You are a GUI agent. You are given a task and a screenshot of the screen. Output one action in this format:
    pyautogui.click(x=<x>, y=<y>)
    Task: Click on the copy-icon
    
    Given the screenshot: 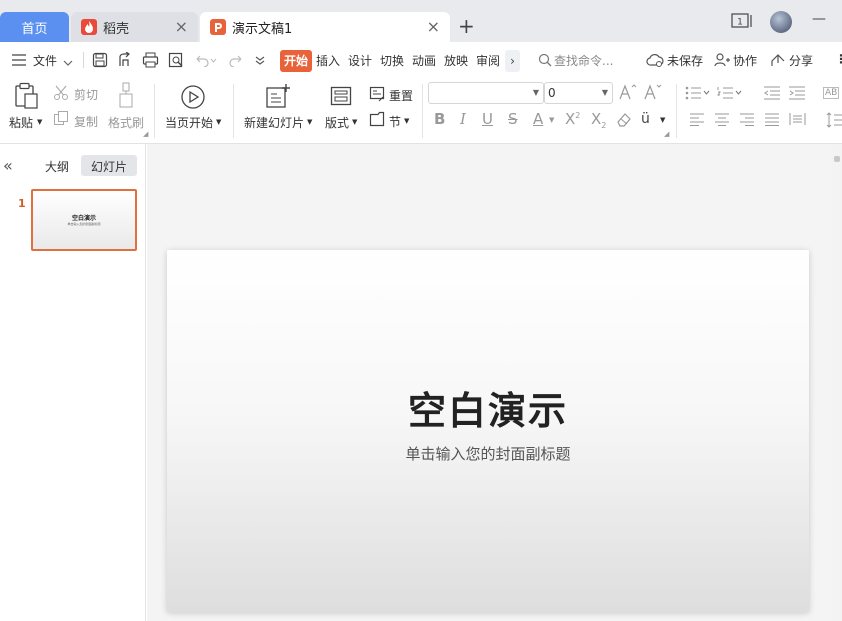 What is the action you would take?
    pyautogui.click(x=61, y=119)
    